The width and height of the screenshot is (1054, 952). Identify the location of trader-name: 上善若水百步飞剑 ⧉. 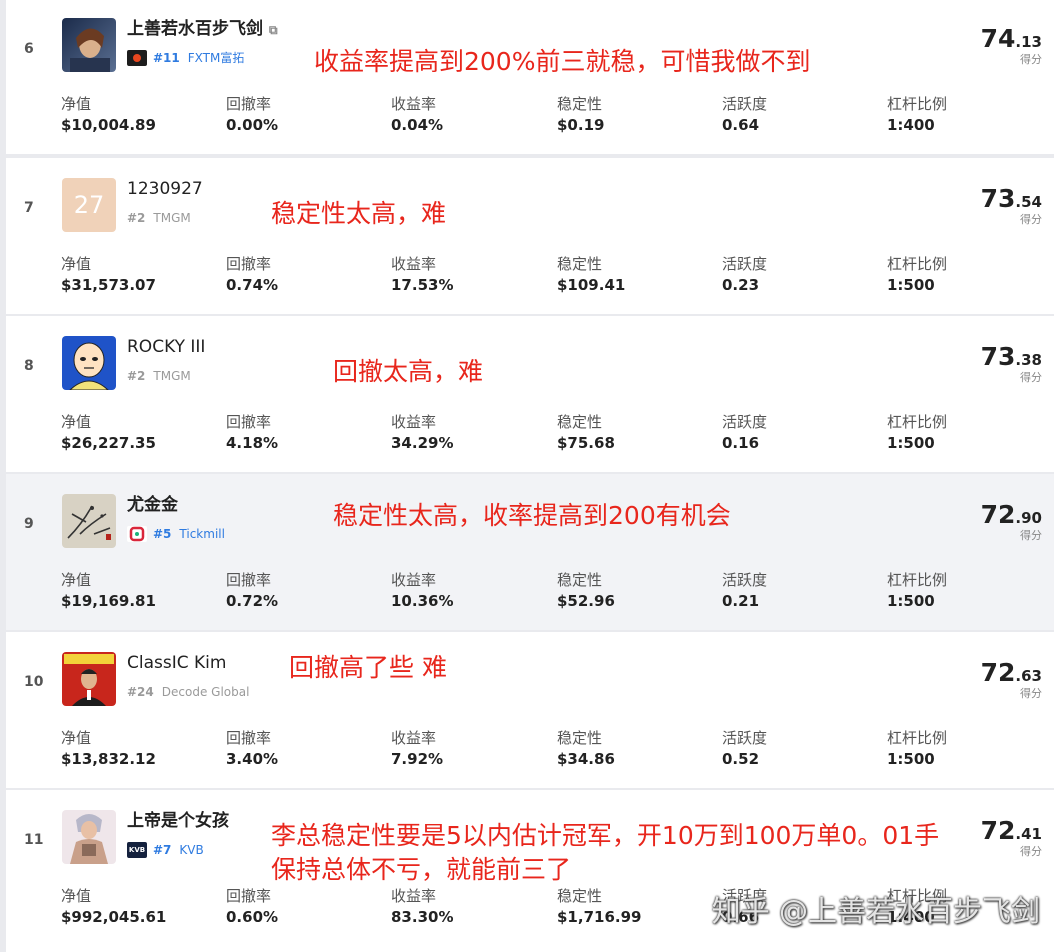
(202, 29).